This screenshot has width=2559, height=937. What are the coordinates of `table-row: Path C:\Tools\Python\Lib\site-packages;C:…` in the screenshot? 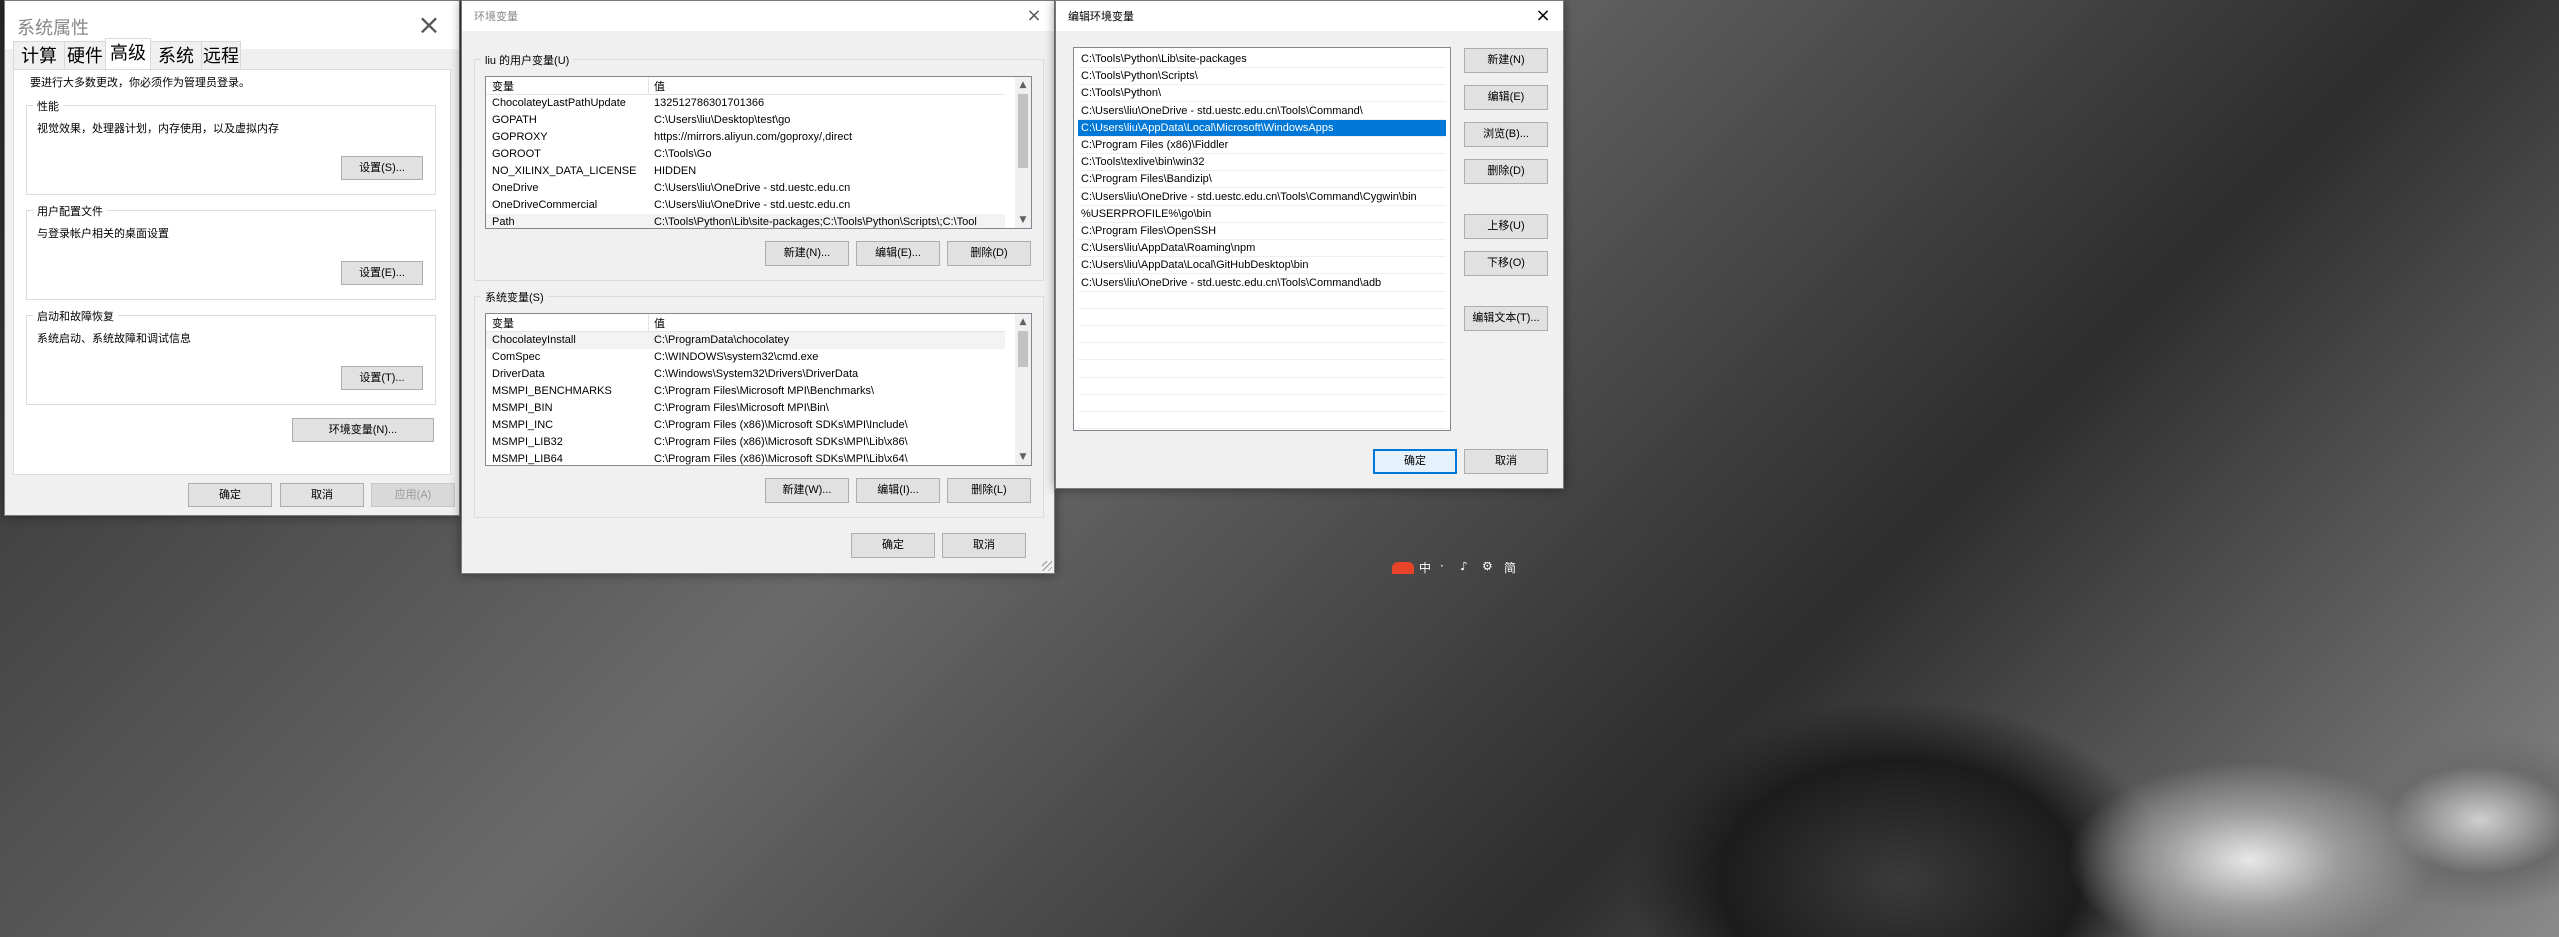 It's located at (745, 221).